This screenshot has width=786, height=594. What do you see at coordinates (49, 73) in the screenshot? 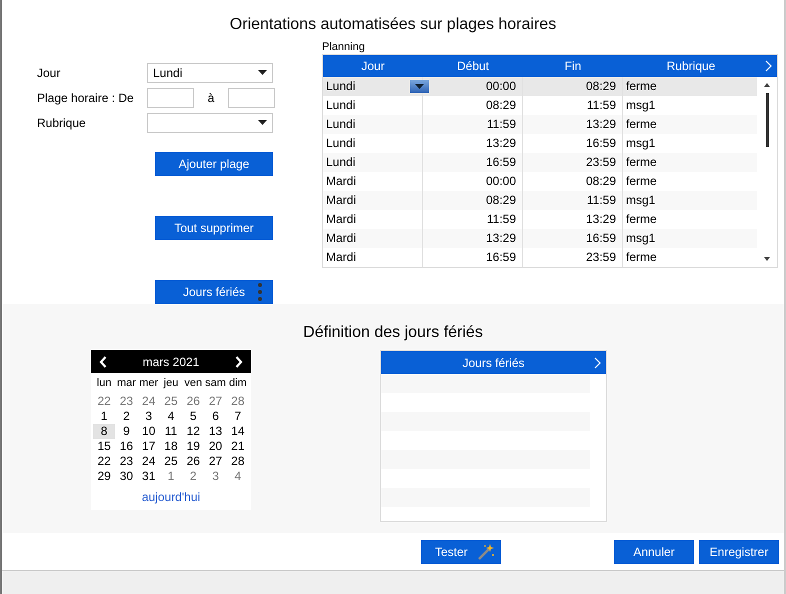
I see `field-label: Jour` at bounding box center [49, 73].